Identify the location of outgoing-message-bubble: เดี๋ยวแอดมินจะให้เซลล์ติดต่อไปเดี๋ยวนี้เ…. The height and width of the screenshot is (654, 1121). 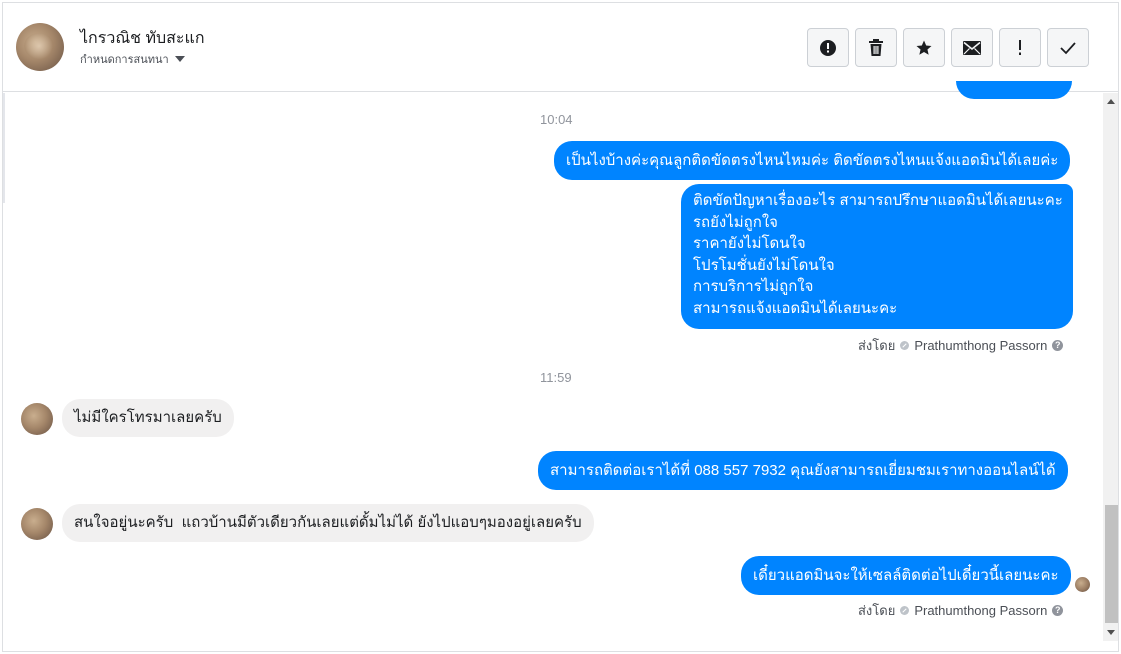
(906, 575).